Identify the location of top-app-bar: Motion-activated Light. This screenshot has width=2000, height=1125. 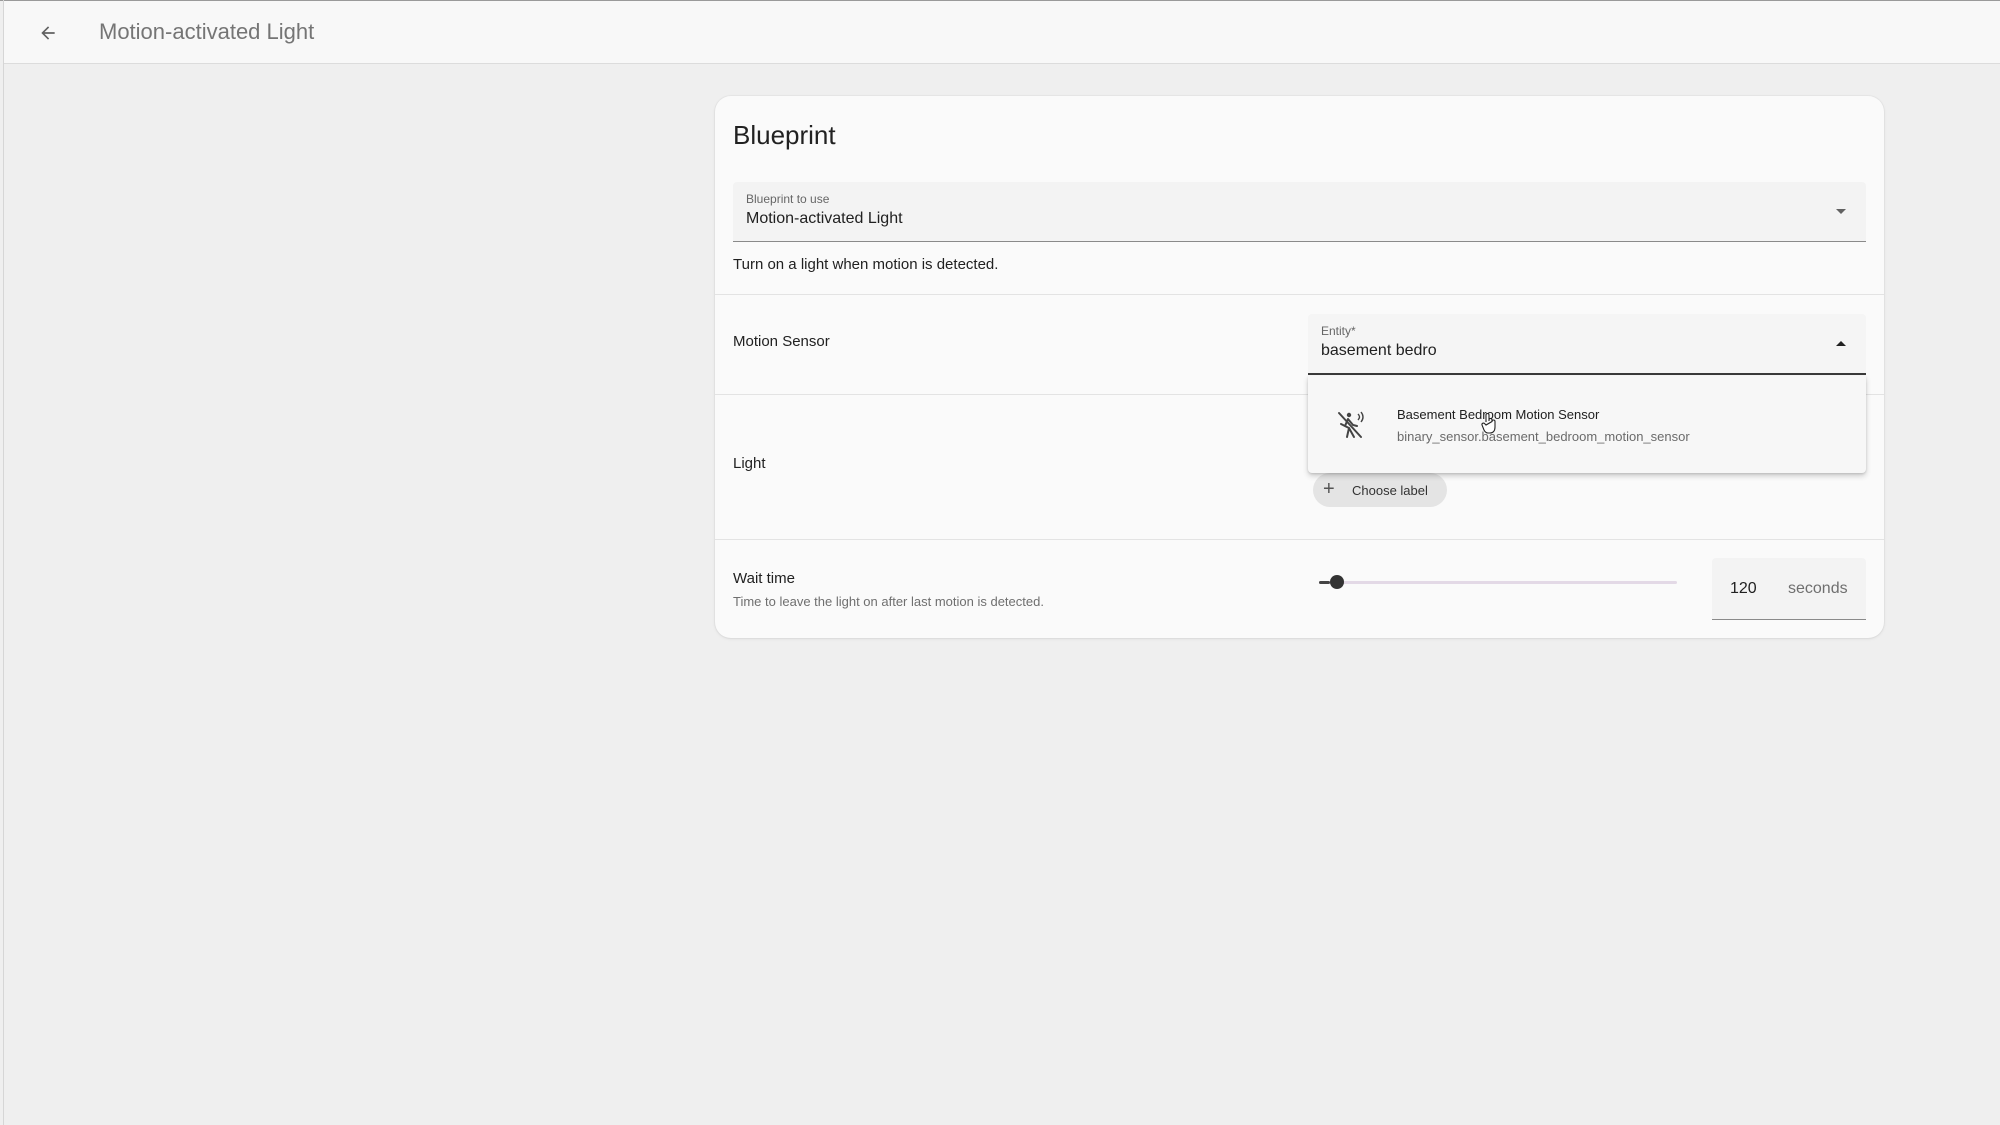
(1002, 32).